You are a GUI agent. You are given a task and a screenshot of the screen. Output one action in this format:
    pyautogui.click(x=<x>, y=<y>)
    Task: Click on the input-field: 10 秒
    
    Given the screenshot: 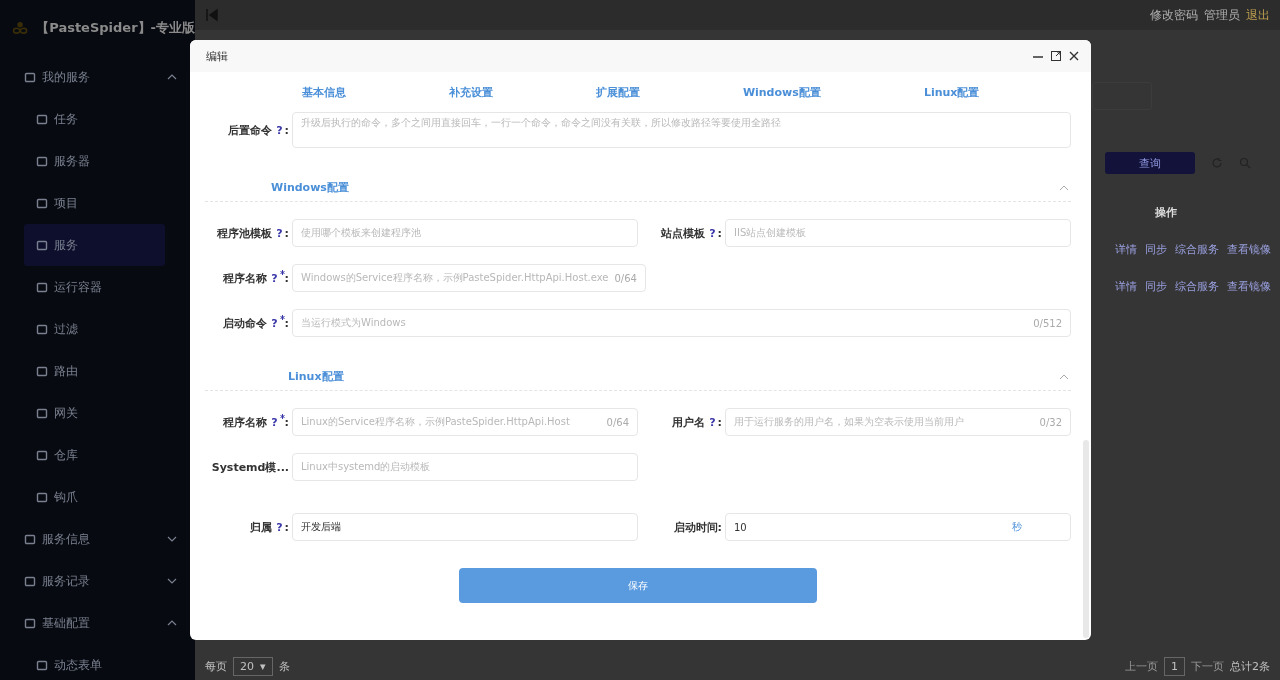 What is the action you would take?
    pyautogui.click(x=898, y=527)
    